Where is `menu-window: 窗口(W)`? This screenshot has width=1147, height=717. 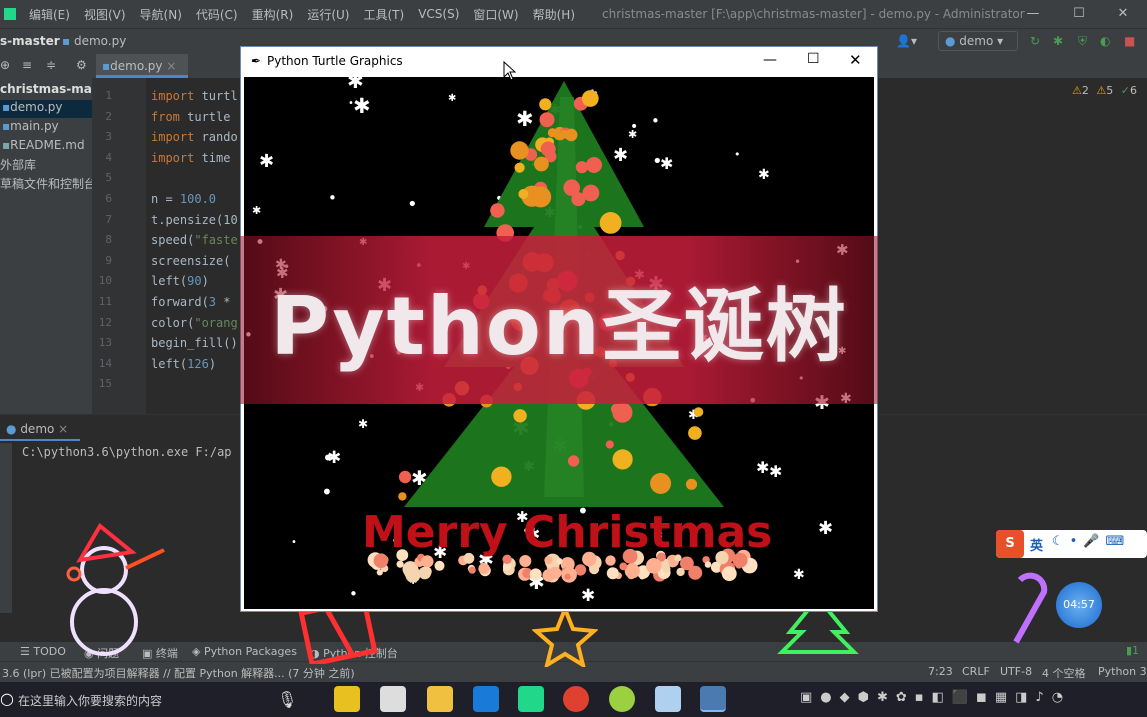 menu-window: 窗口(W) is located at coordinates (495, 14).